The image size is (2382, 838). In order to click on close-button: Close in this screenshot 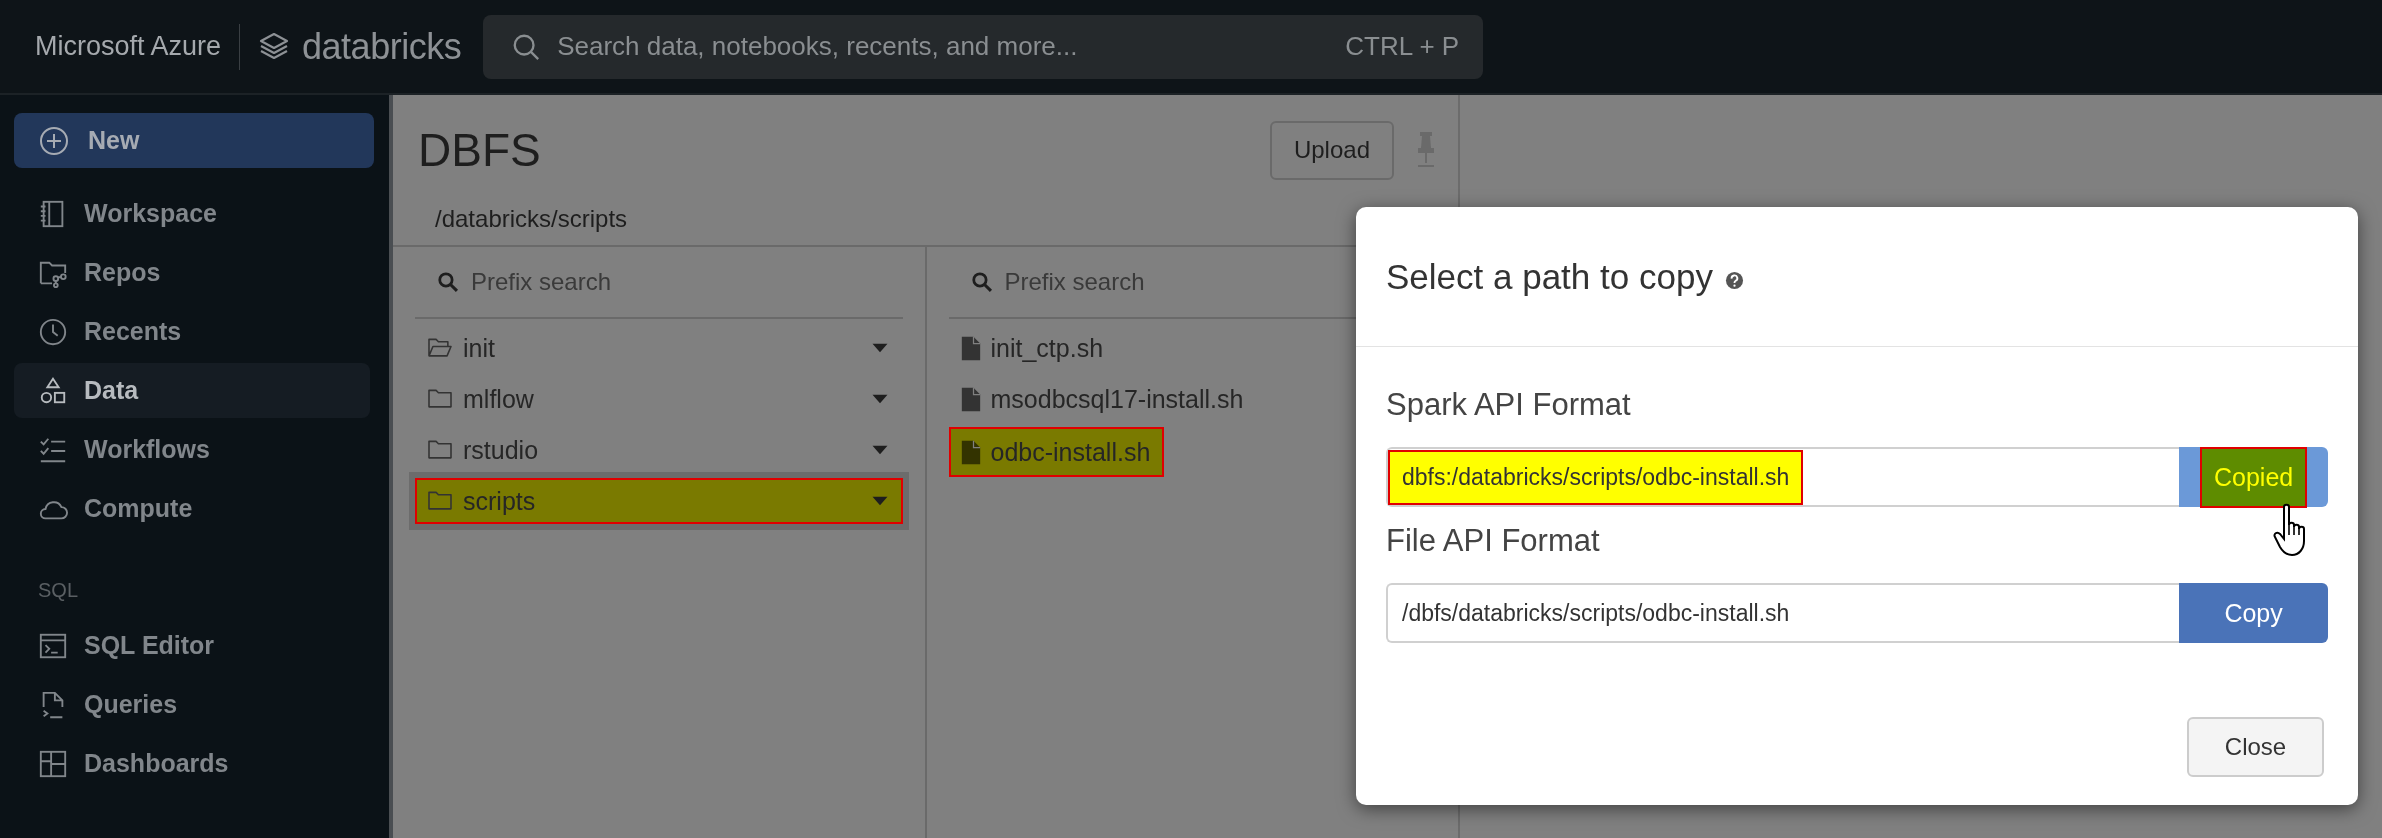, I will do `click(2255, 747)`.